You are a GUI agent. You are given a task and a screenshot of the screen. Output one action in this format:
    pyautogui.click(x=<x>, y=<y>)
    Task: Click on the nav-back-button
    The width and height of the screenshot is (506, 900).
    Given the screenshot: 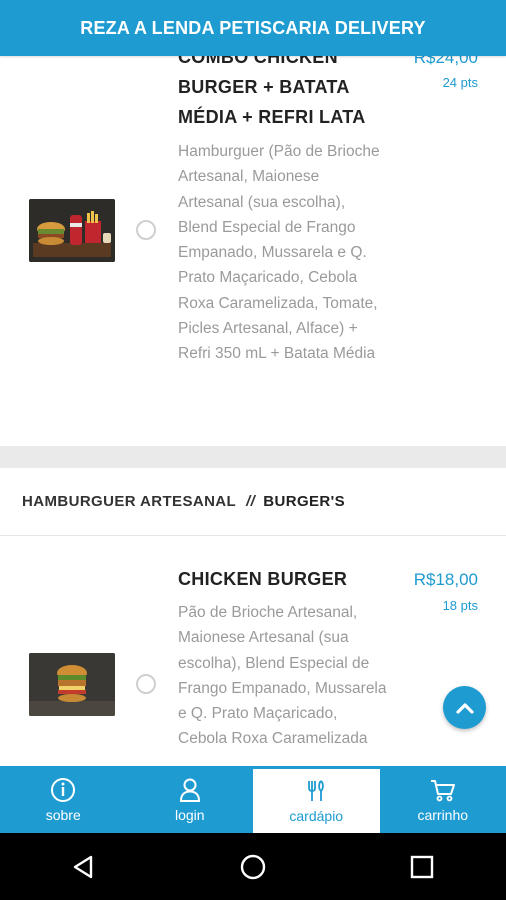 What is the action you would take?
    pyautogui.click(x=84, y=867)
    